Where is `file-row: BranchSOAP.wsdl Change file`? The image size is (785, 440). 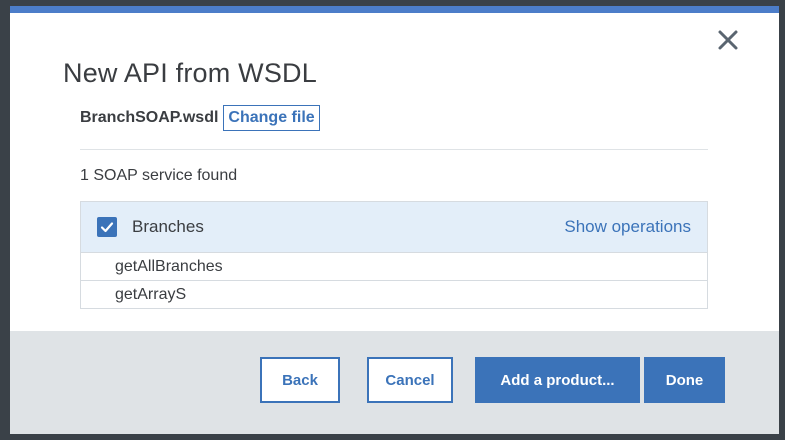 file-row: BranchSOAP.wsdl Change file is located at coordinates (200, 118).